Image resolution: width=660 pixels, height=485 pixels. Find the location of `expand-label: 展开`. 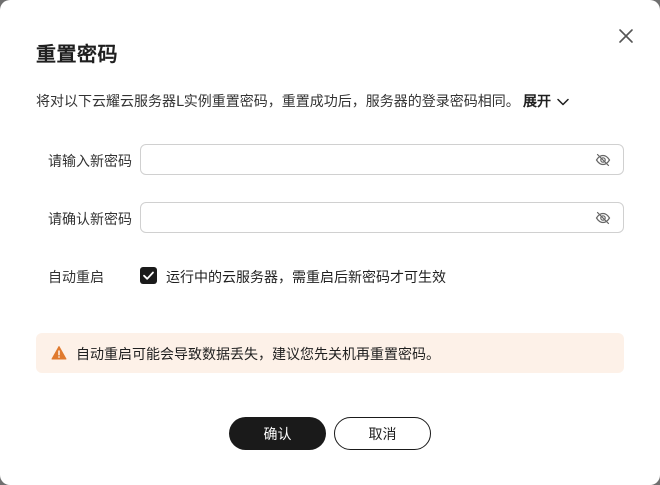

expand-label: 展开 is located at coordinates (537, 102).